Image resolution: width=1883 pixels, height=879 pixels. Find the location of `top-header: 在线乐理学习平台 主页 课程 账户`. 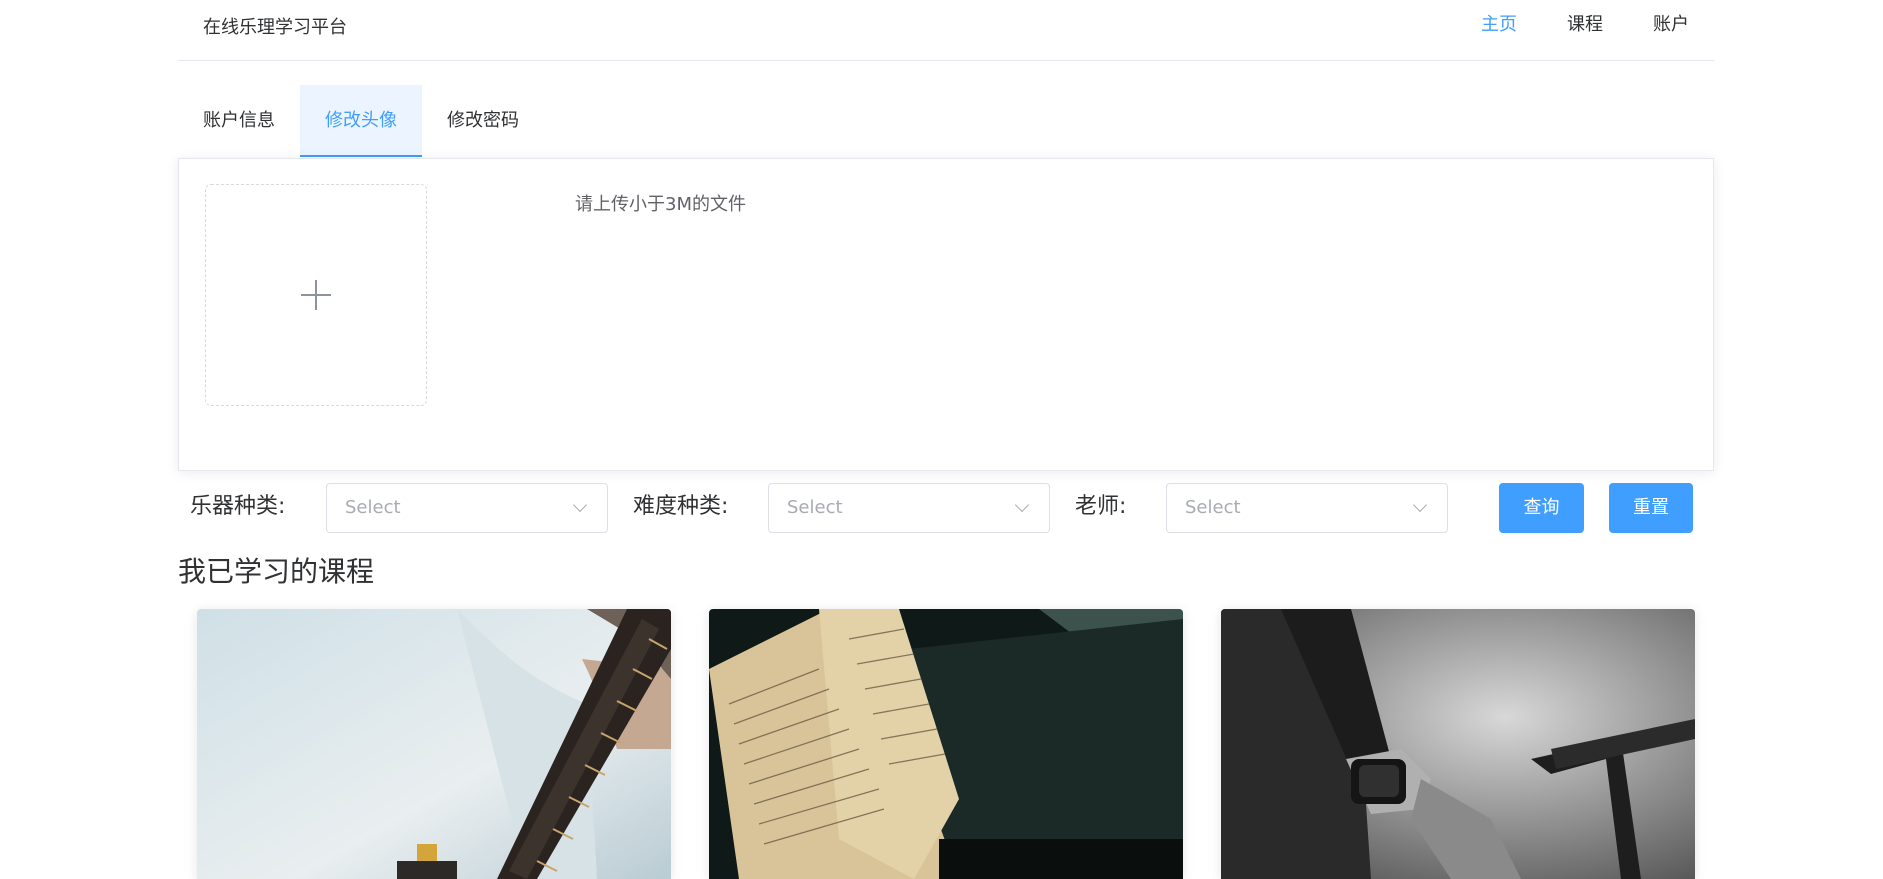

top-header: 在线乐理学习平台 主页 课程 账户 is located at coordinates (946, 30).